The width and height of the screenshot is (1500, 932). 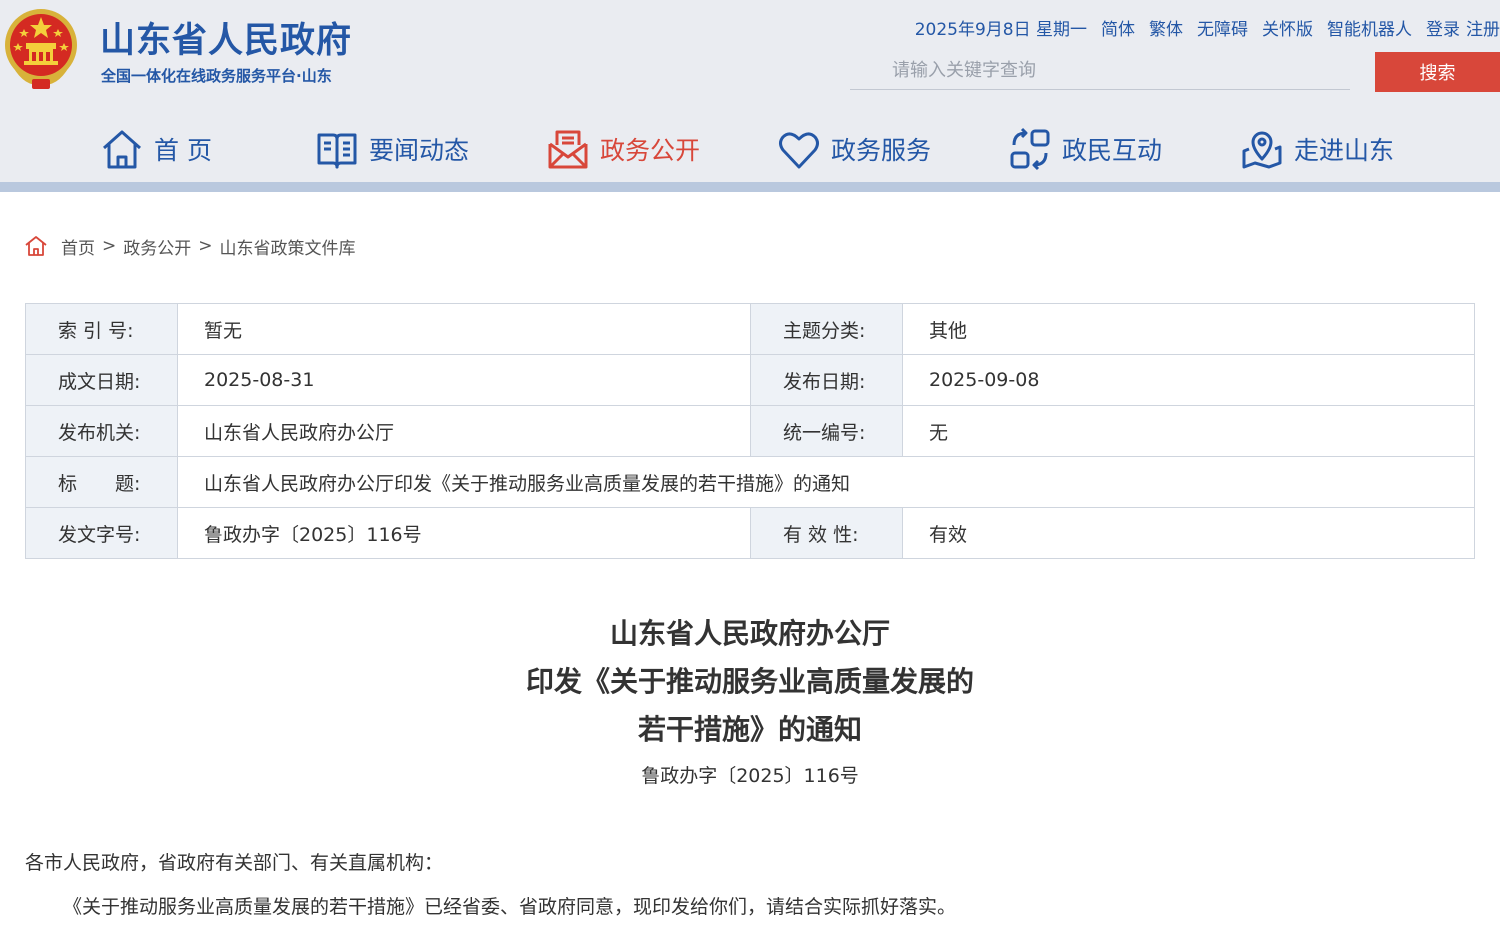 I want to click on topic-label: 主题分类:, so click(x=826, y=329).